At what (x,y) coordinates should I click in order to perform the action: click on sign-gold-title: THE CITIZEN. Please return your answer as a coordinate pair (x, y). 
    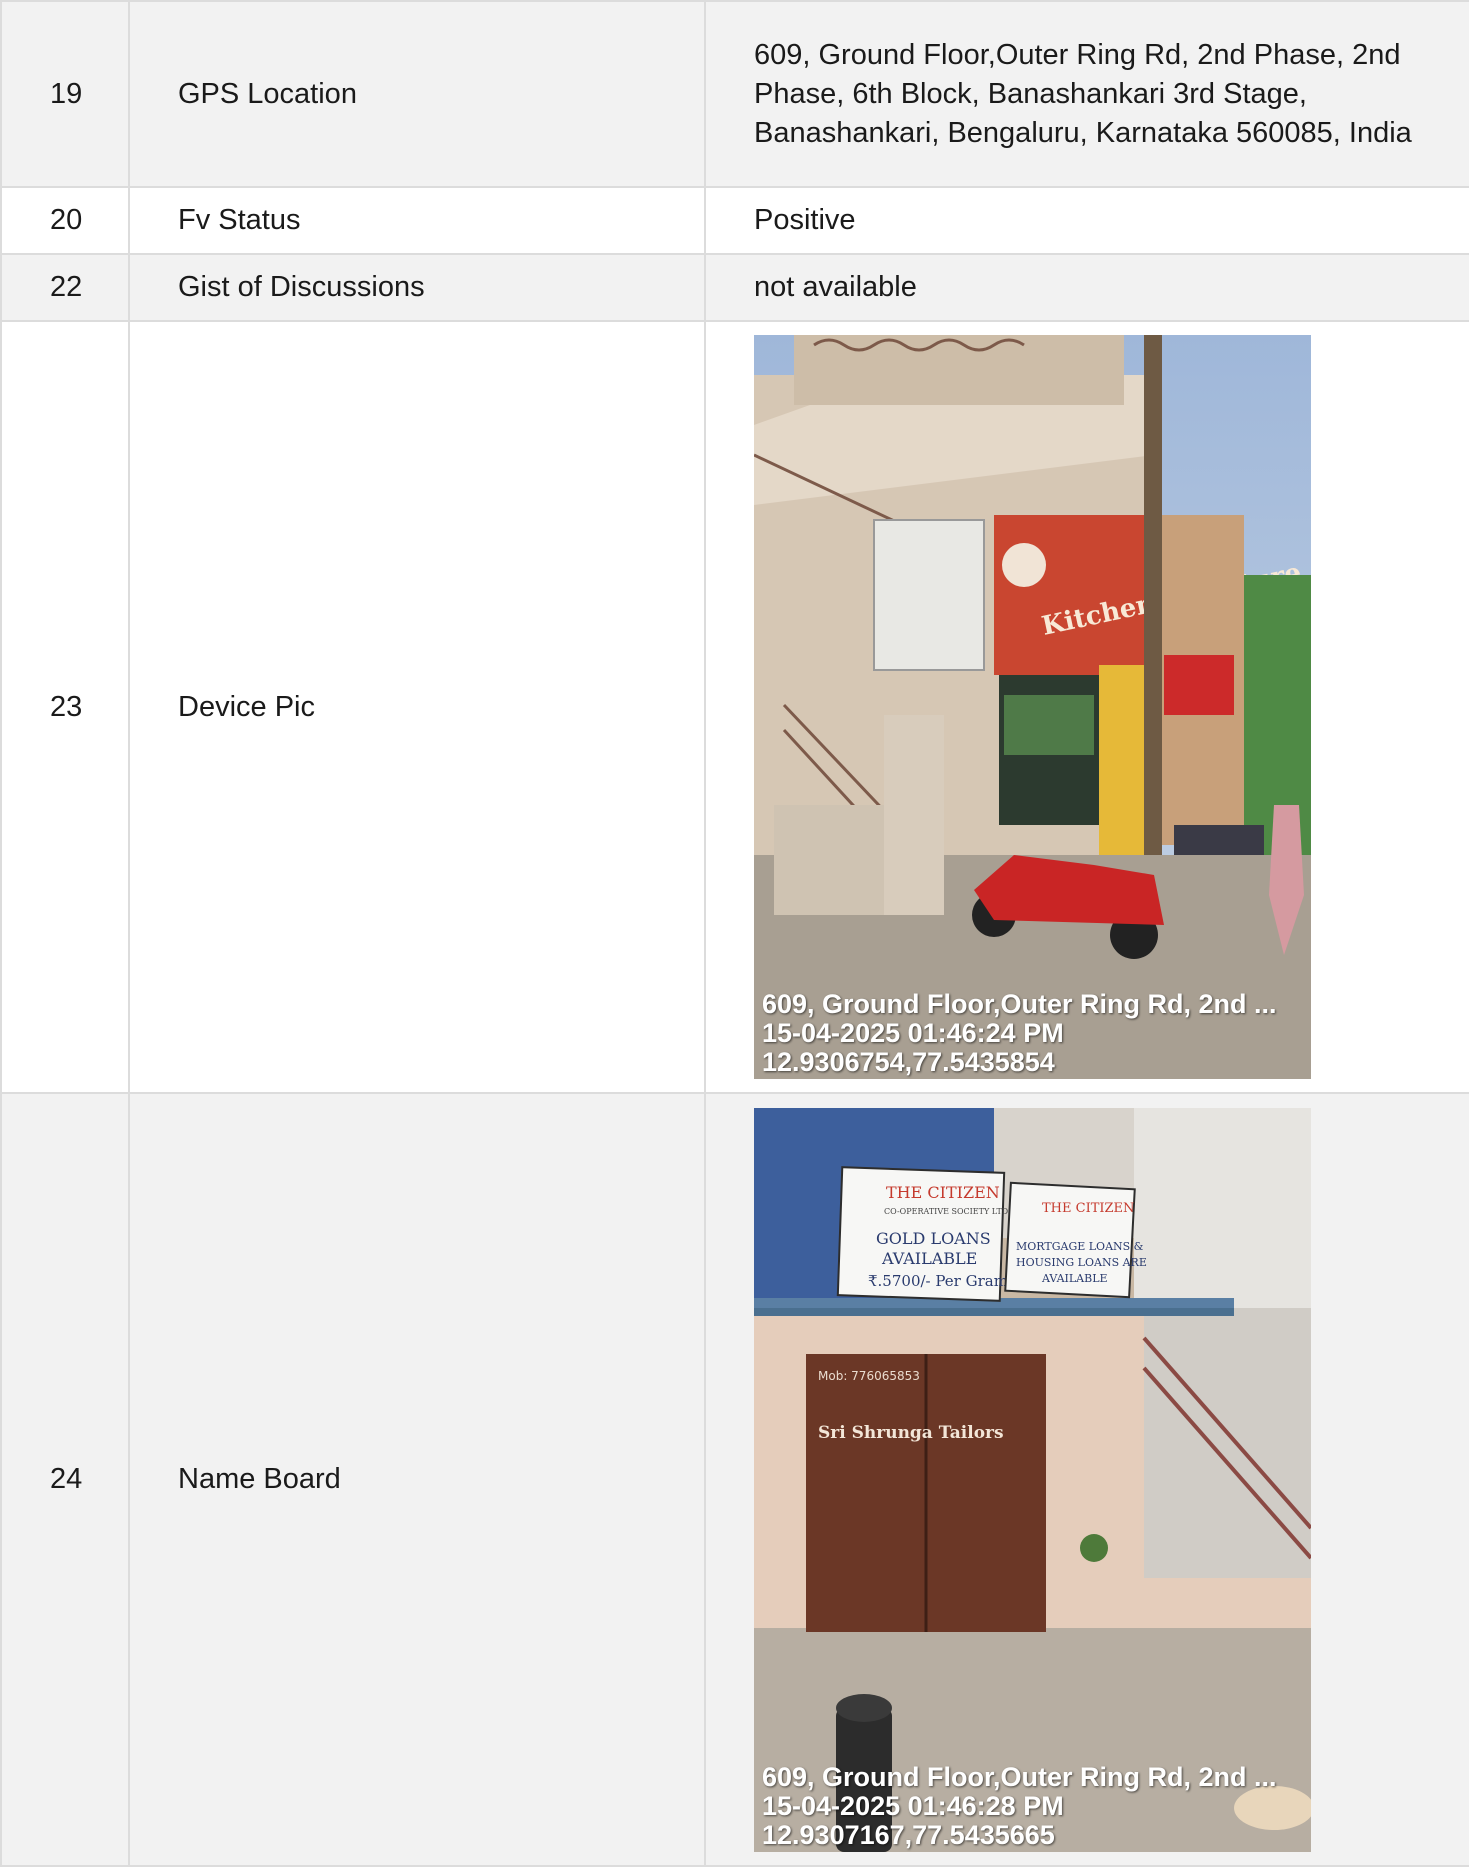
    Looking at the image, I should click on (943, 1192).